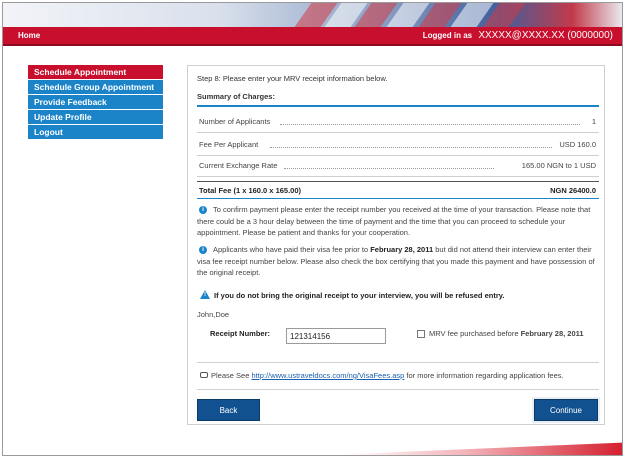 The height and width of the screenshot is (459, 625). I want to click on total-fee-label: Total Fee (1 x 160.0 x 165.00), so click(250, 190).